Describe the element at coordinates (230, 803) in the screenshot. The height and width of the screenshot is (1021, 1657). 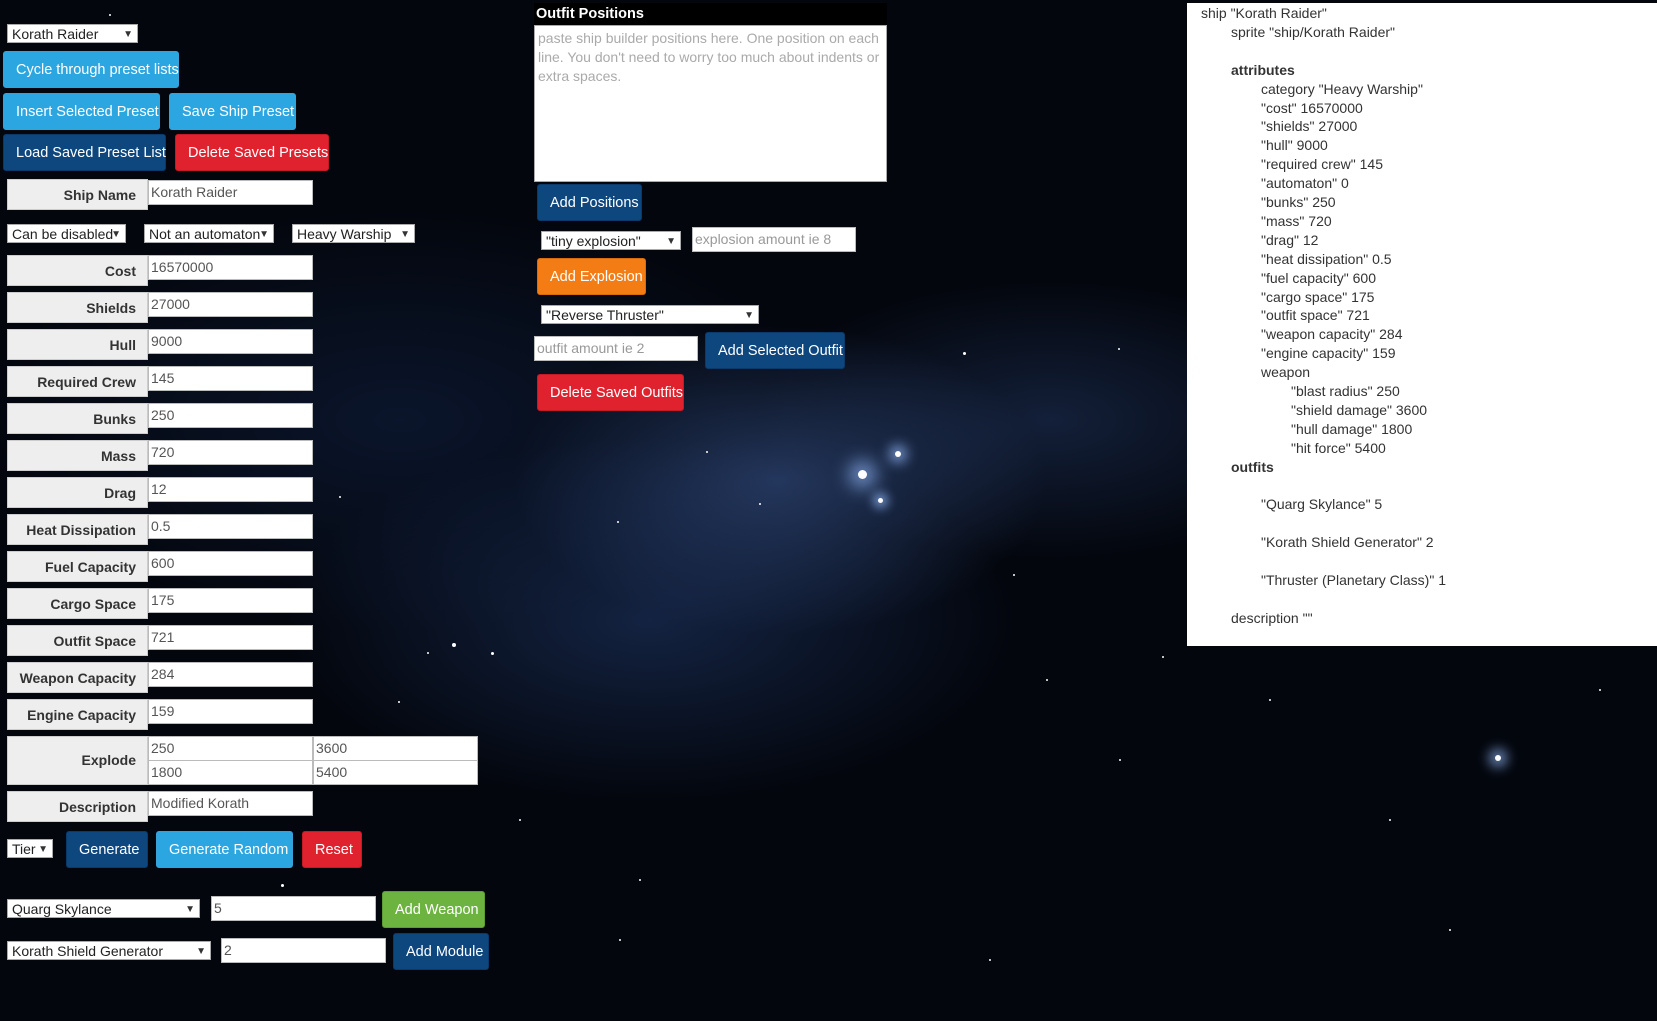
I see `description-input: Modified Korath` at that location.